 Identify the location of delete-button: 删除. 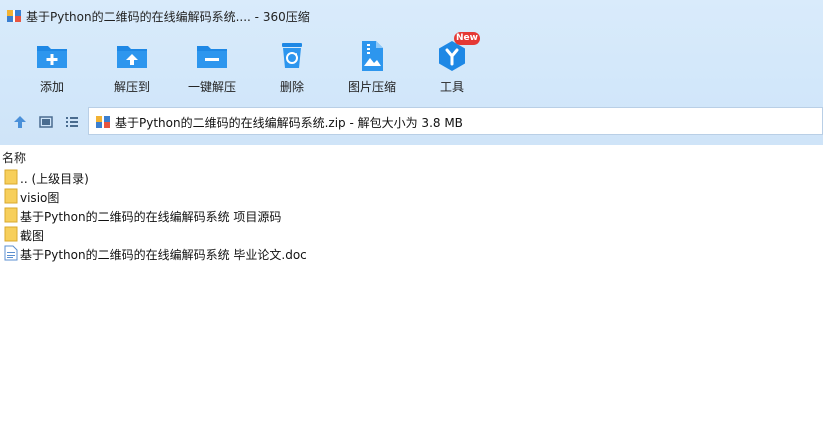
(292, 67).